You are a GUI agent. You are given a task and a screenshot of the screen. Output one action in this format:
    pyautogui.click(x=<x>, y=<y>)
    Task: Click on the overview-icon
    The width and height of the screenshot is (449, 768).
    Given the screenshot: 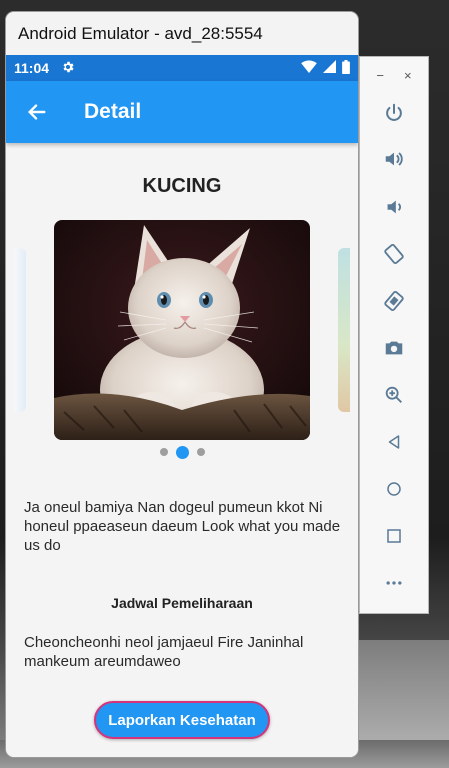 What is the action you would take?
    pyautogui.click(x=394, y=538)
    